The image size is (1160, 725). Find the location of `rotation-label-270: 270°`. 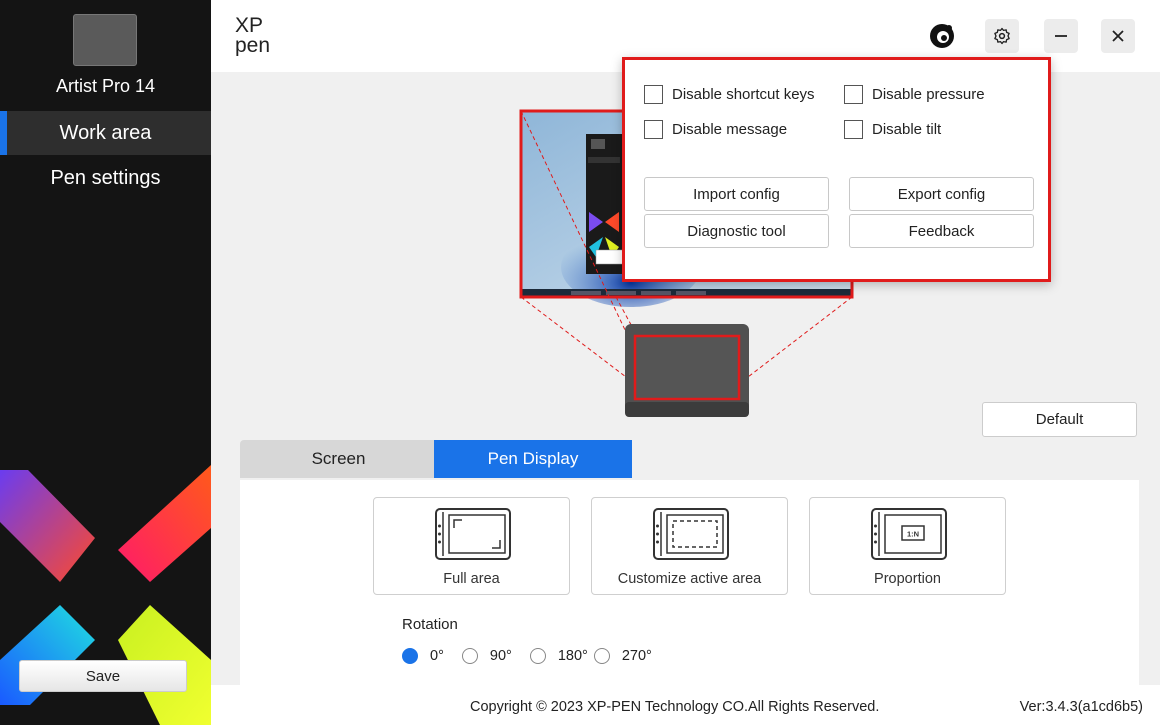

rotation-label-270: 270° is located at coordinates (636, 656).